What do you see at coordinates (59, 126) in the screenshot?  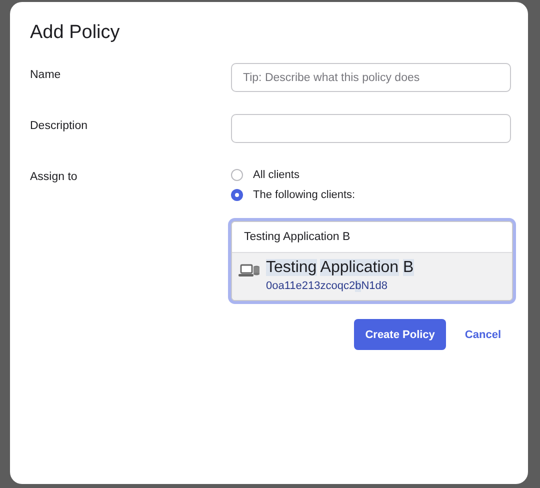 I see `field-label: Description` at bounding box center [59, 126].